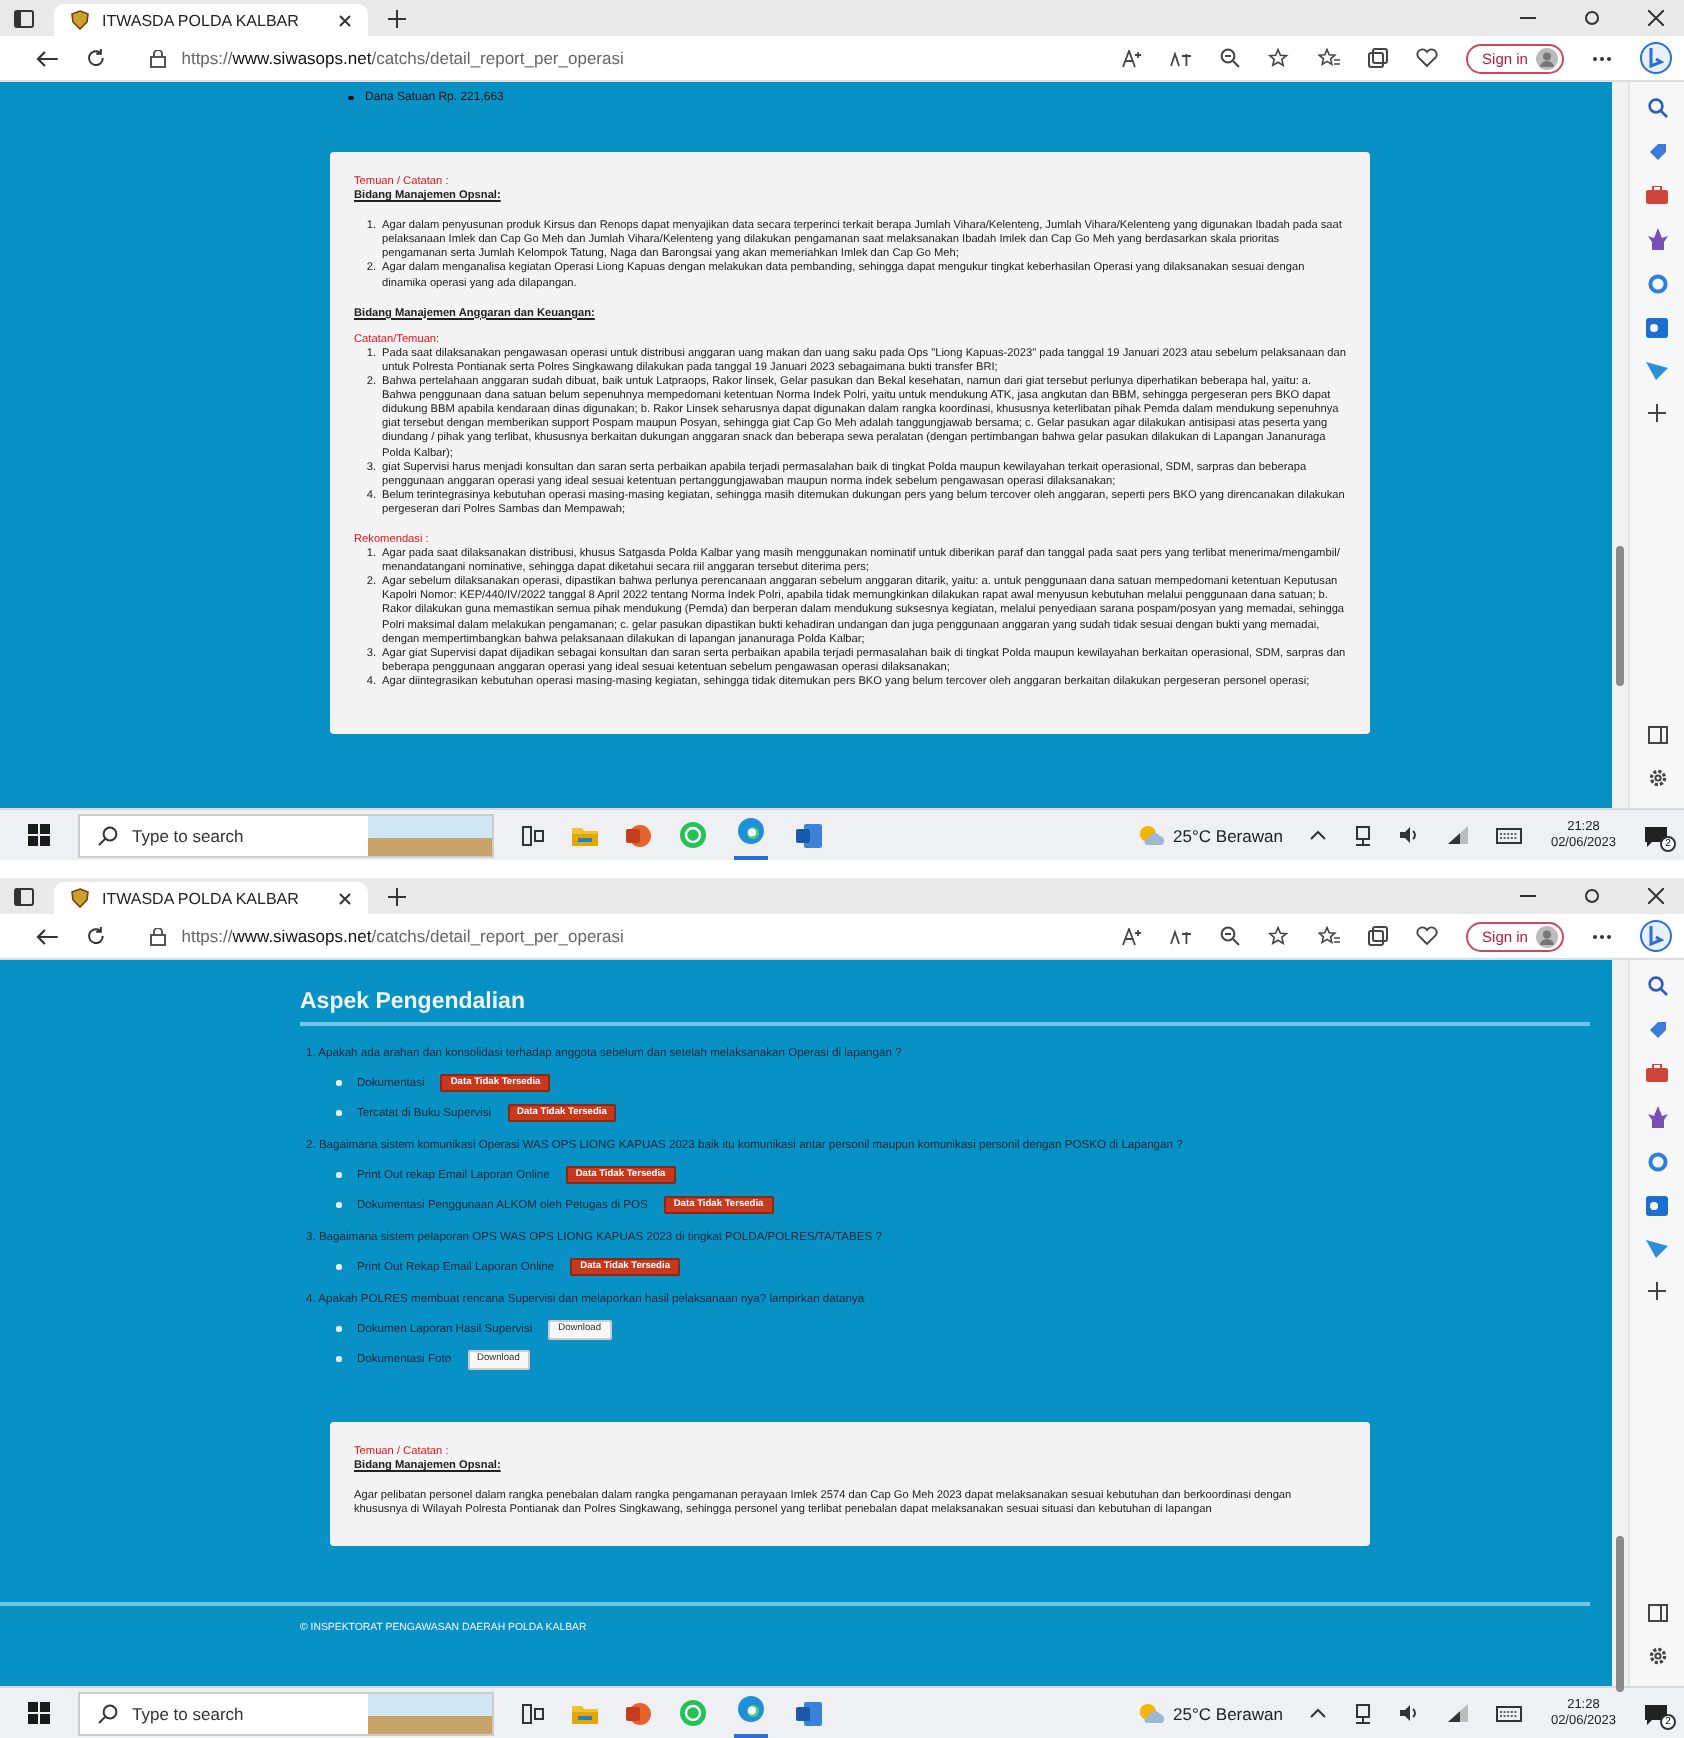  What do you see at coordinates (80, 898) in the screenshot?
I see `shield-icon` at bounding box center [80, 898].